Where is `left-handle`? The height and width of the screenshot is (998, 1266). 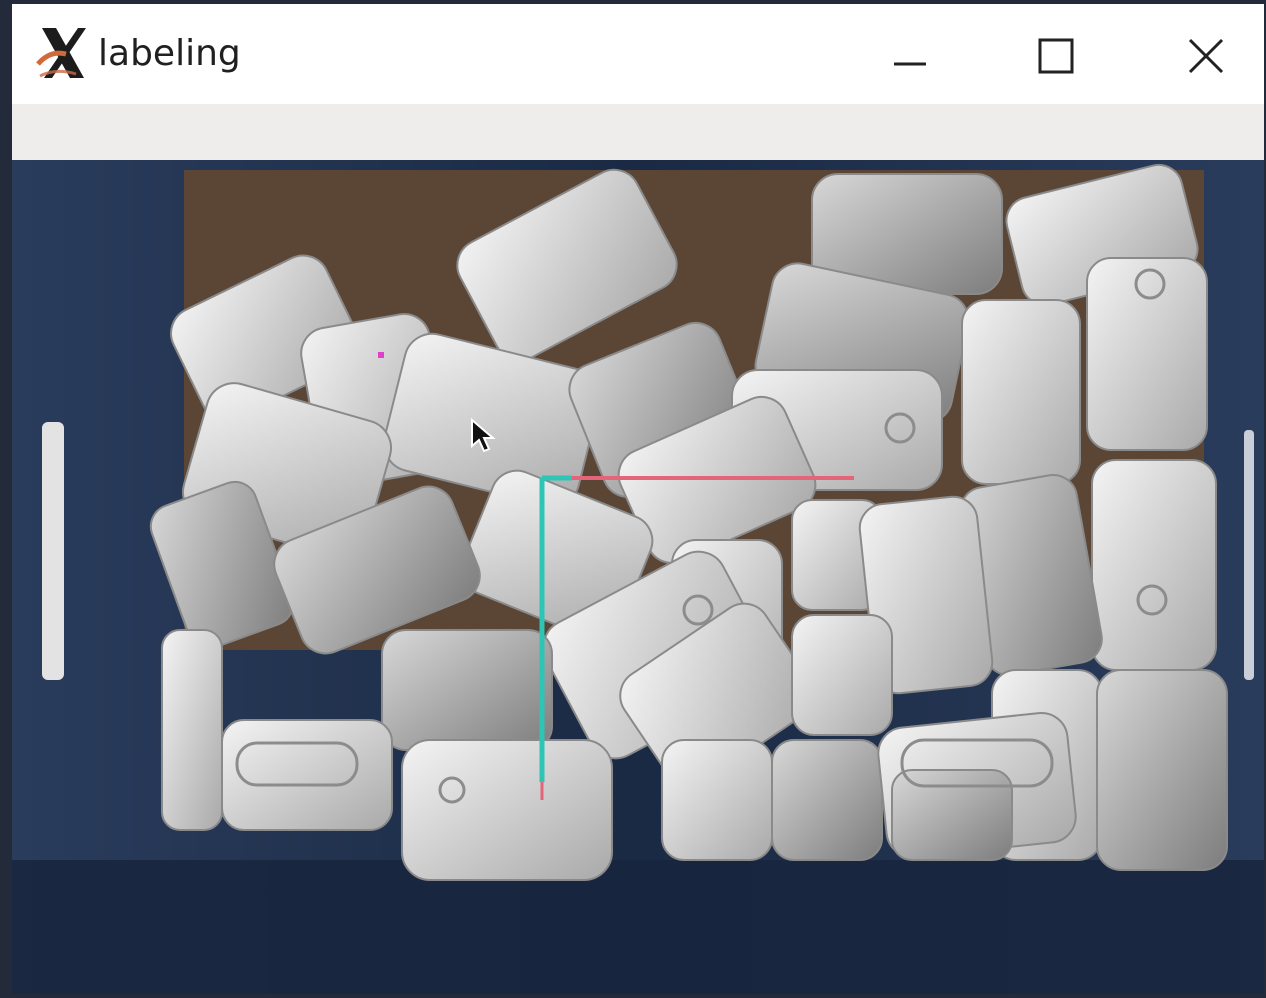 left-handle is located at coordinates (53, 551).